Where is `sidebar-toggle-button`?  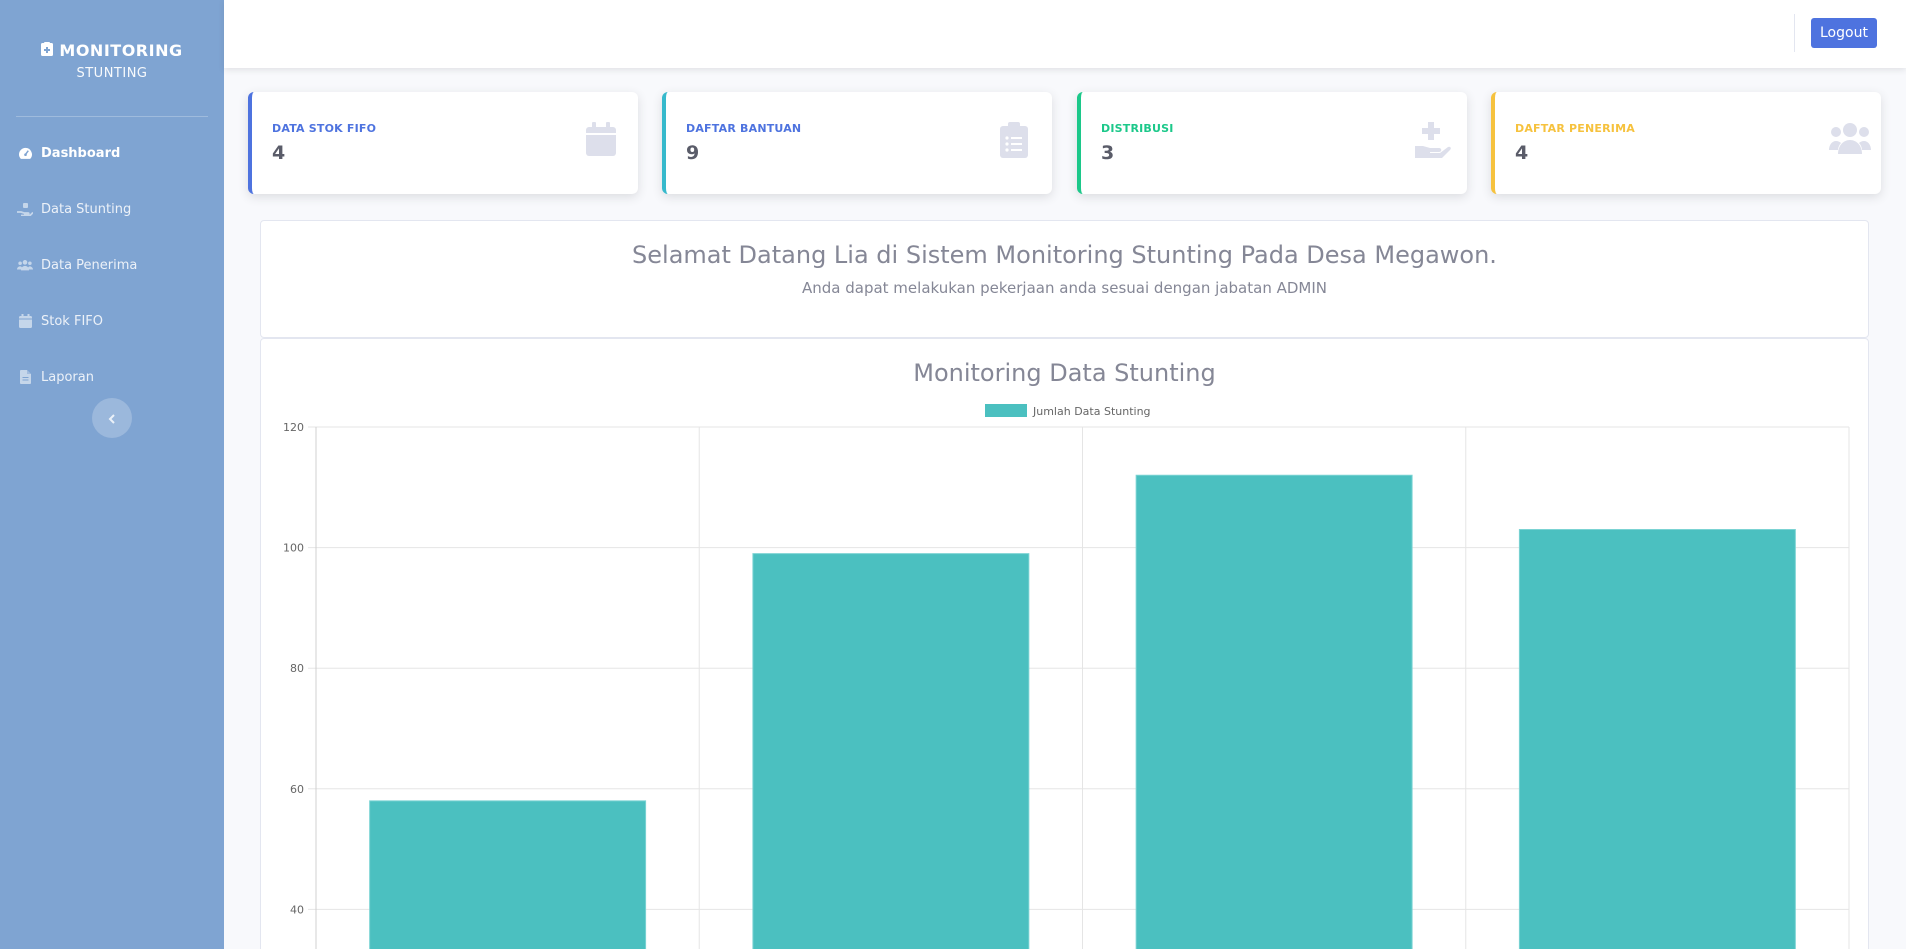 sidebar-toggle-button is located at coordinates (112, 418).